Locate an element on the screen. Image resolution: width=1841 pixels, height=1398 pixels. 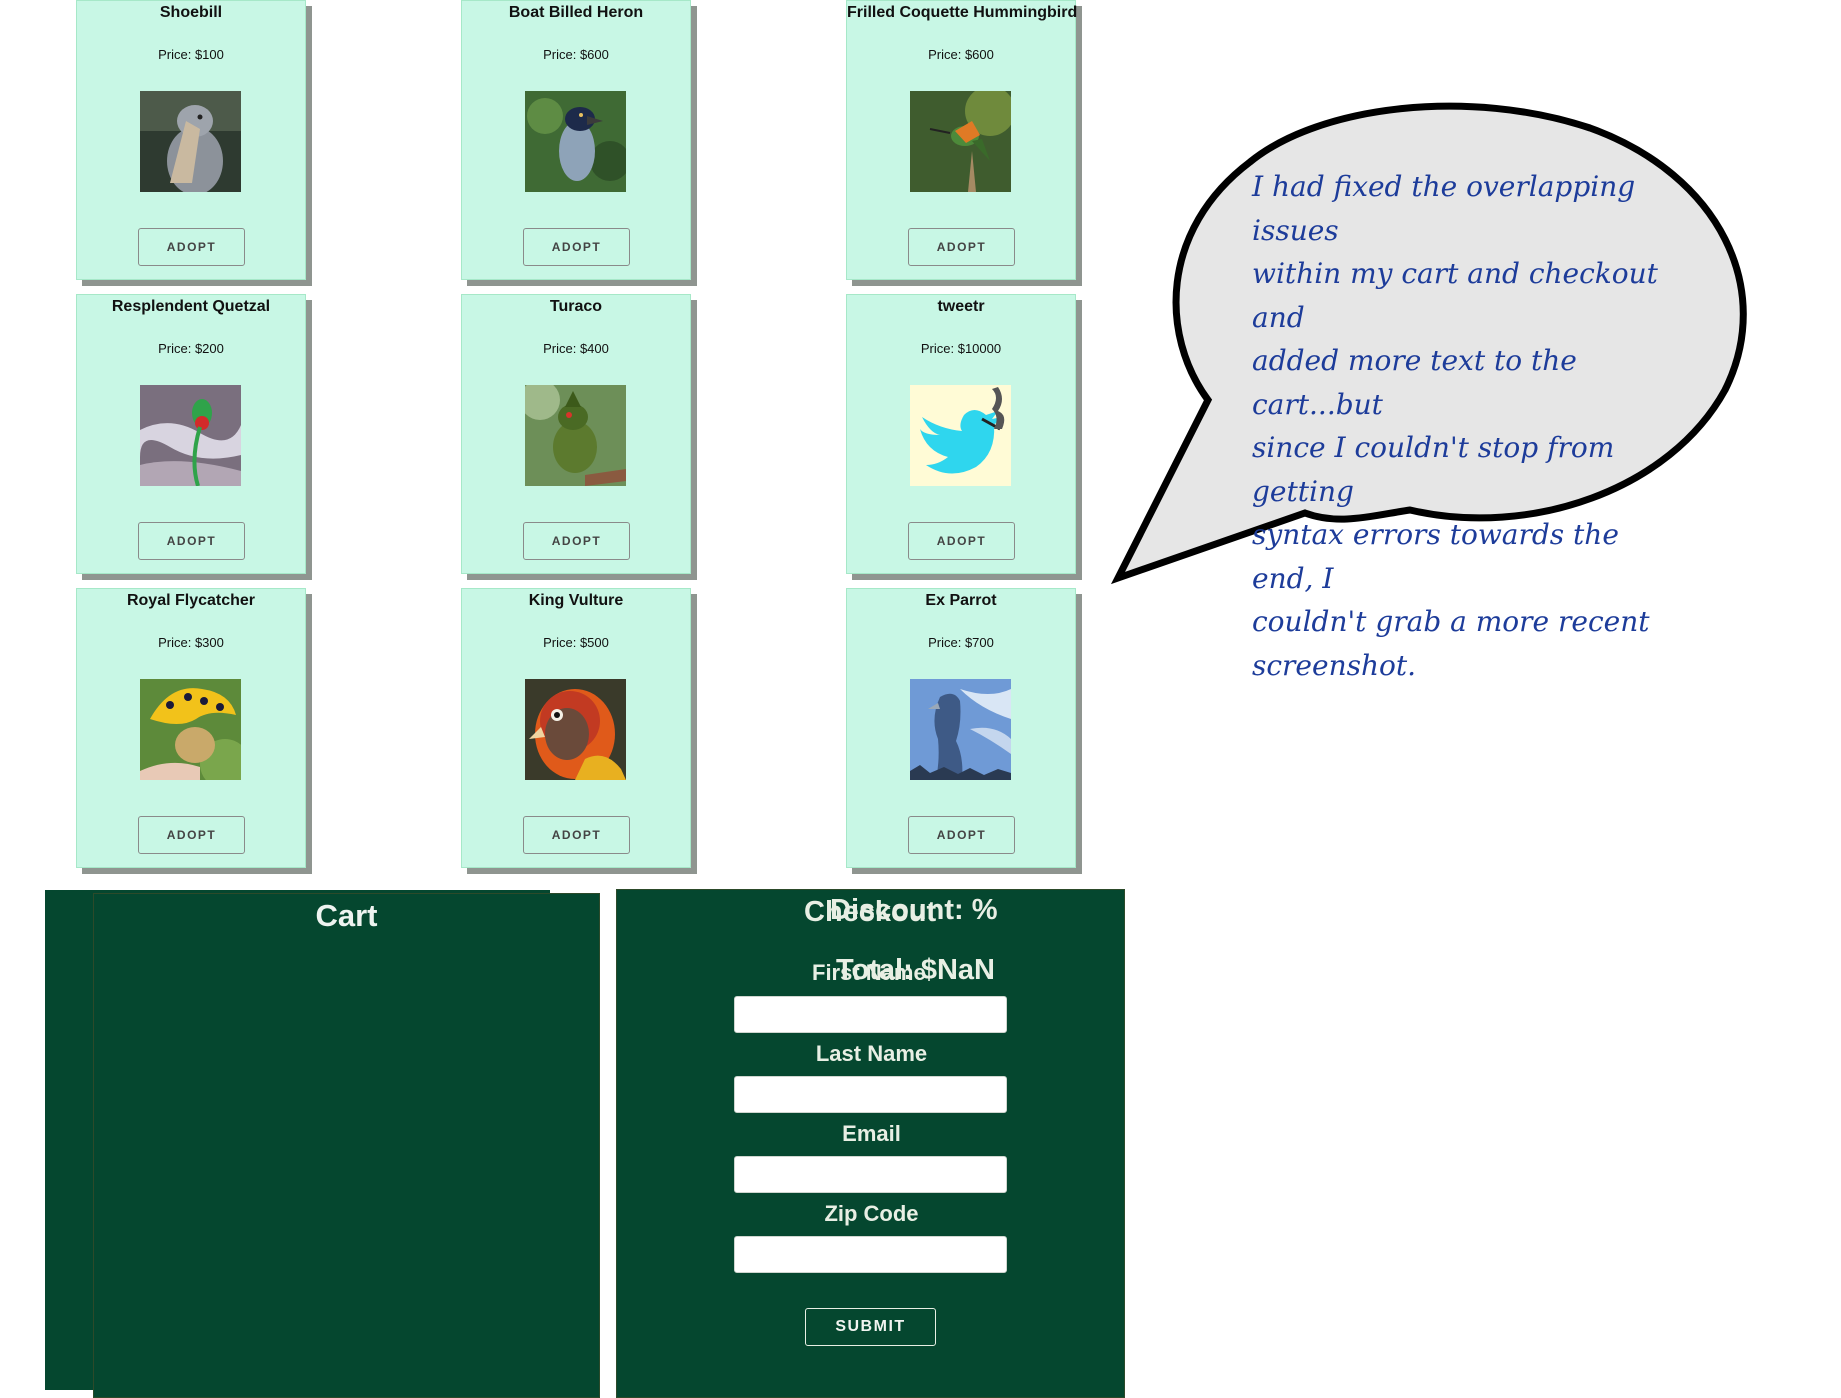
product-card-ex-parrot: Ex Parrot Price: $700 ADOPT is located at coordinates (961, 728).